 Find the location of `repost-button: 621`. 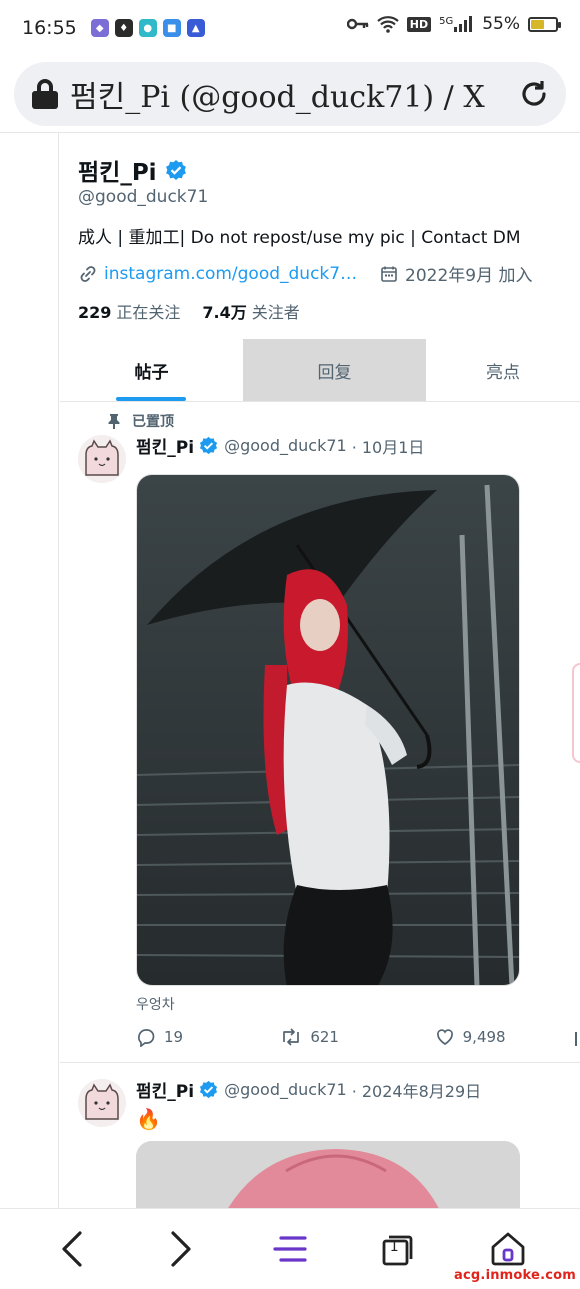

repost-button: 621 is located at coordinates (357, 1037).